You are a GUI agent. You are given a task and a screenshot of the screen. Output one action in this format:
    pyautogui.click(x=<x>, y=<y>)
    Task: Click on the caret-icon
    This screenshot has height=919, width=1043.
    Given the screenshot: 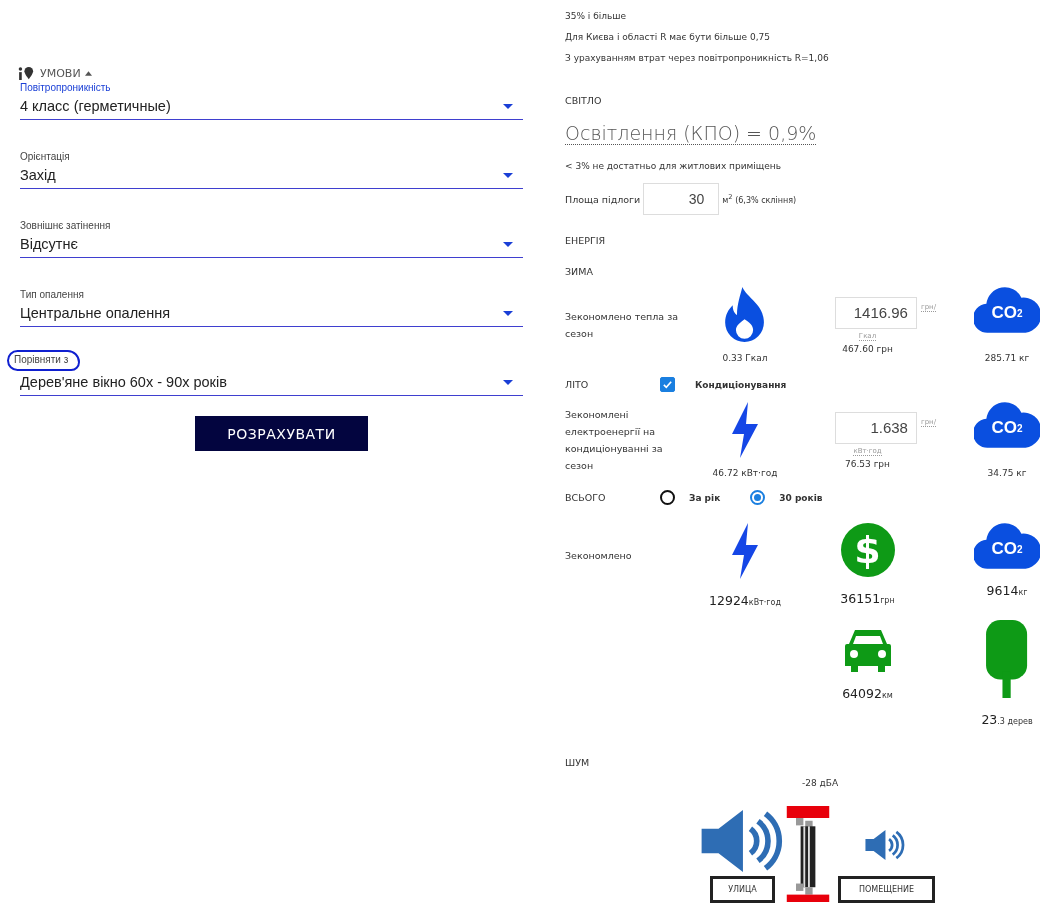 What is the action you would take?
    pyautogui.click(x=88, y=73)
    